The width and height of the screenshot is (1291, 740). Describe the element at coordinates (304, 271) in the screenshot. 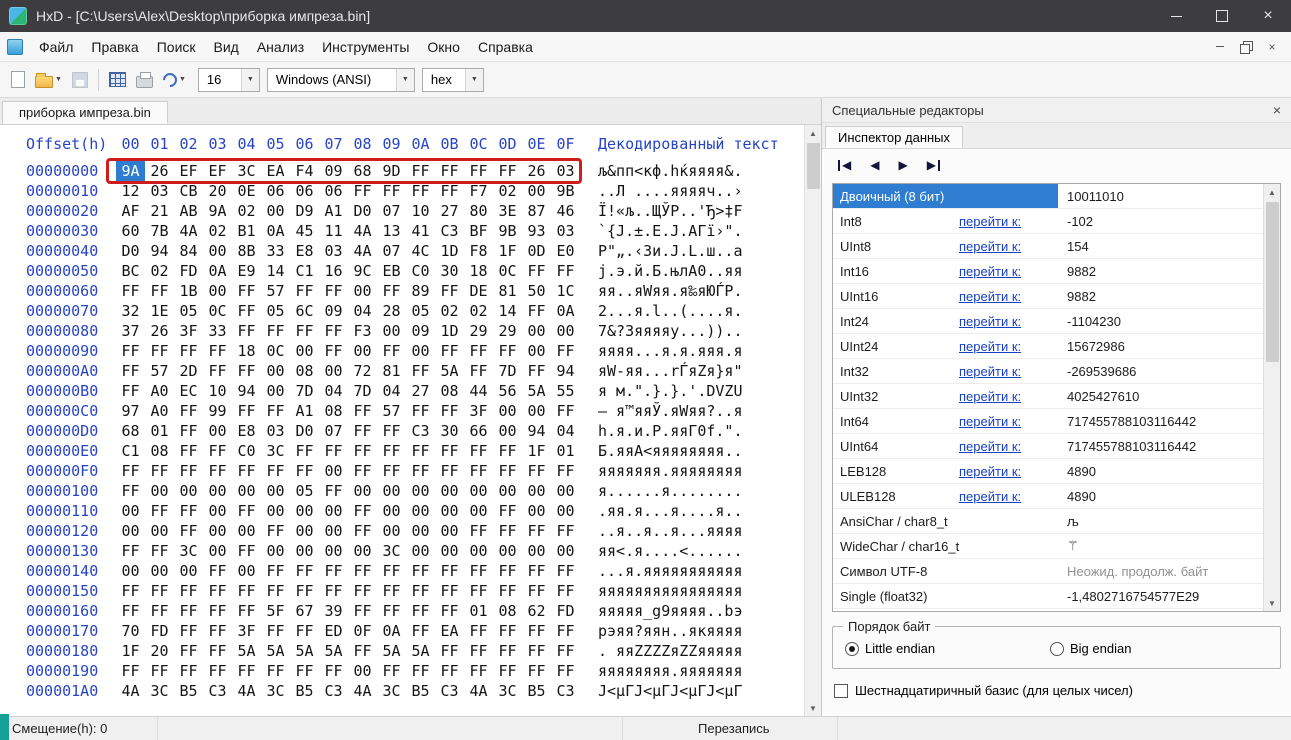

I see `hex-byte: C1` at that location.